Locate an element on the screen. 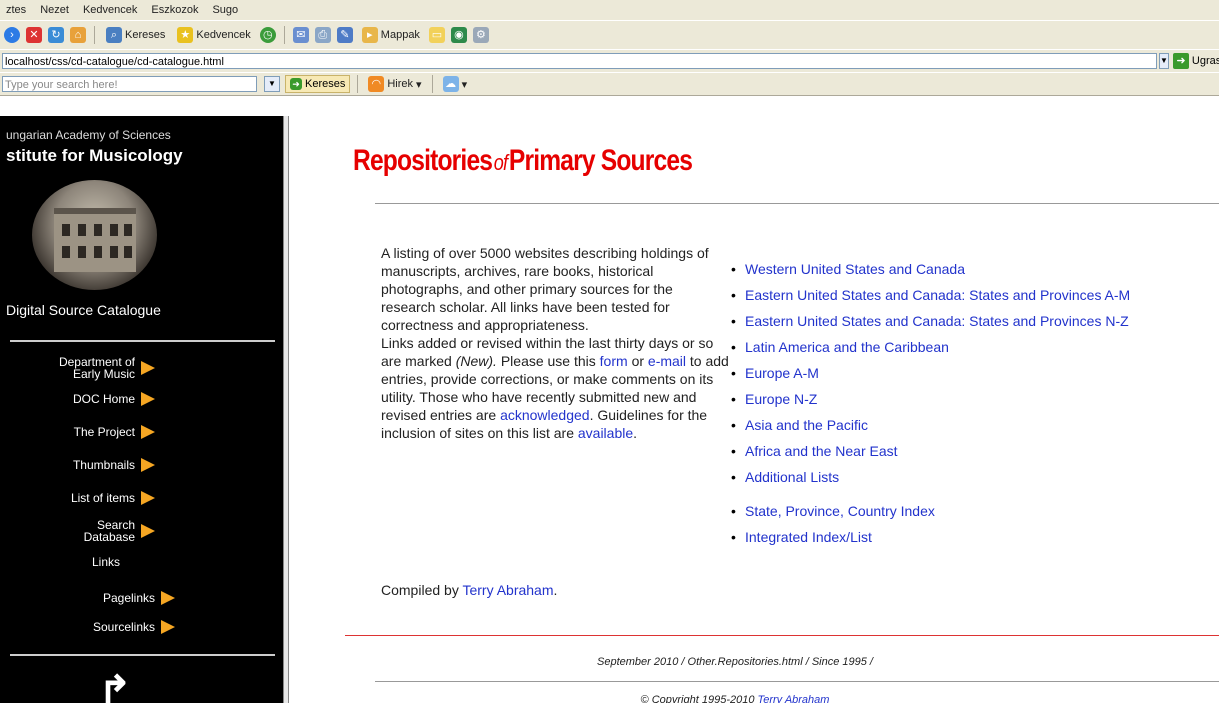 This screenshot has height=703, width=1219. nav-links-label: Links is located at coordinates (106, 562).